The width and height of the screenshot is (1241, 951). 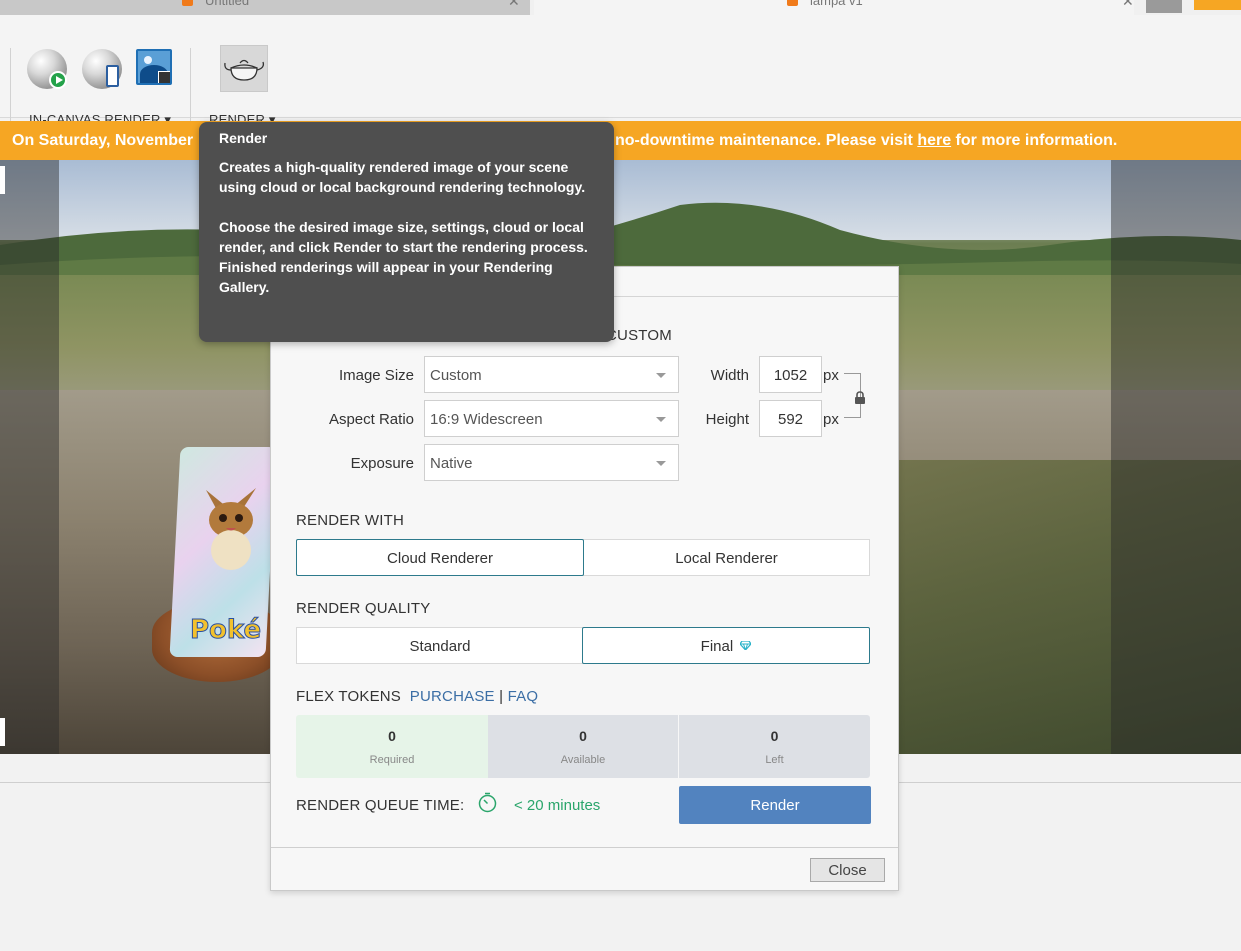 I want to click on width-unit: px, so click(x=831, y=375).